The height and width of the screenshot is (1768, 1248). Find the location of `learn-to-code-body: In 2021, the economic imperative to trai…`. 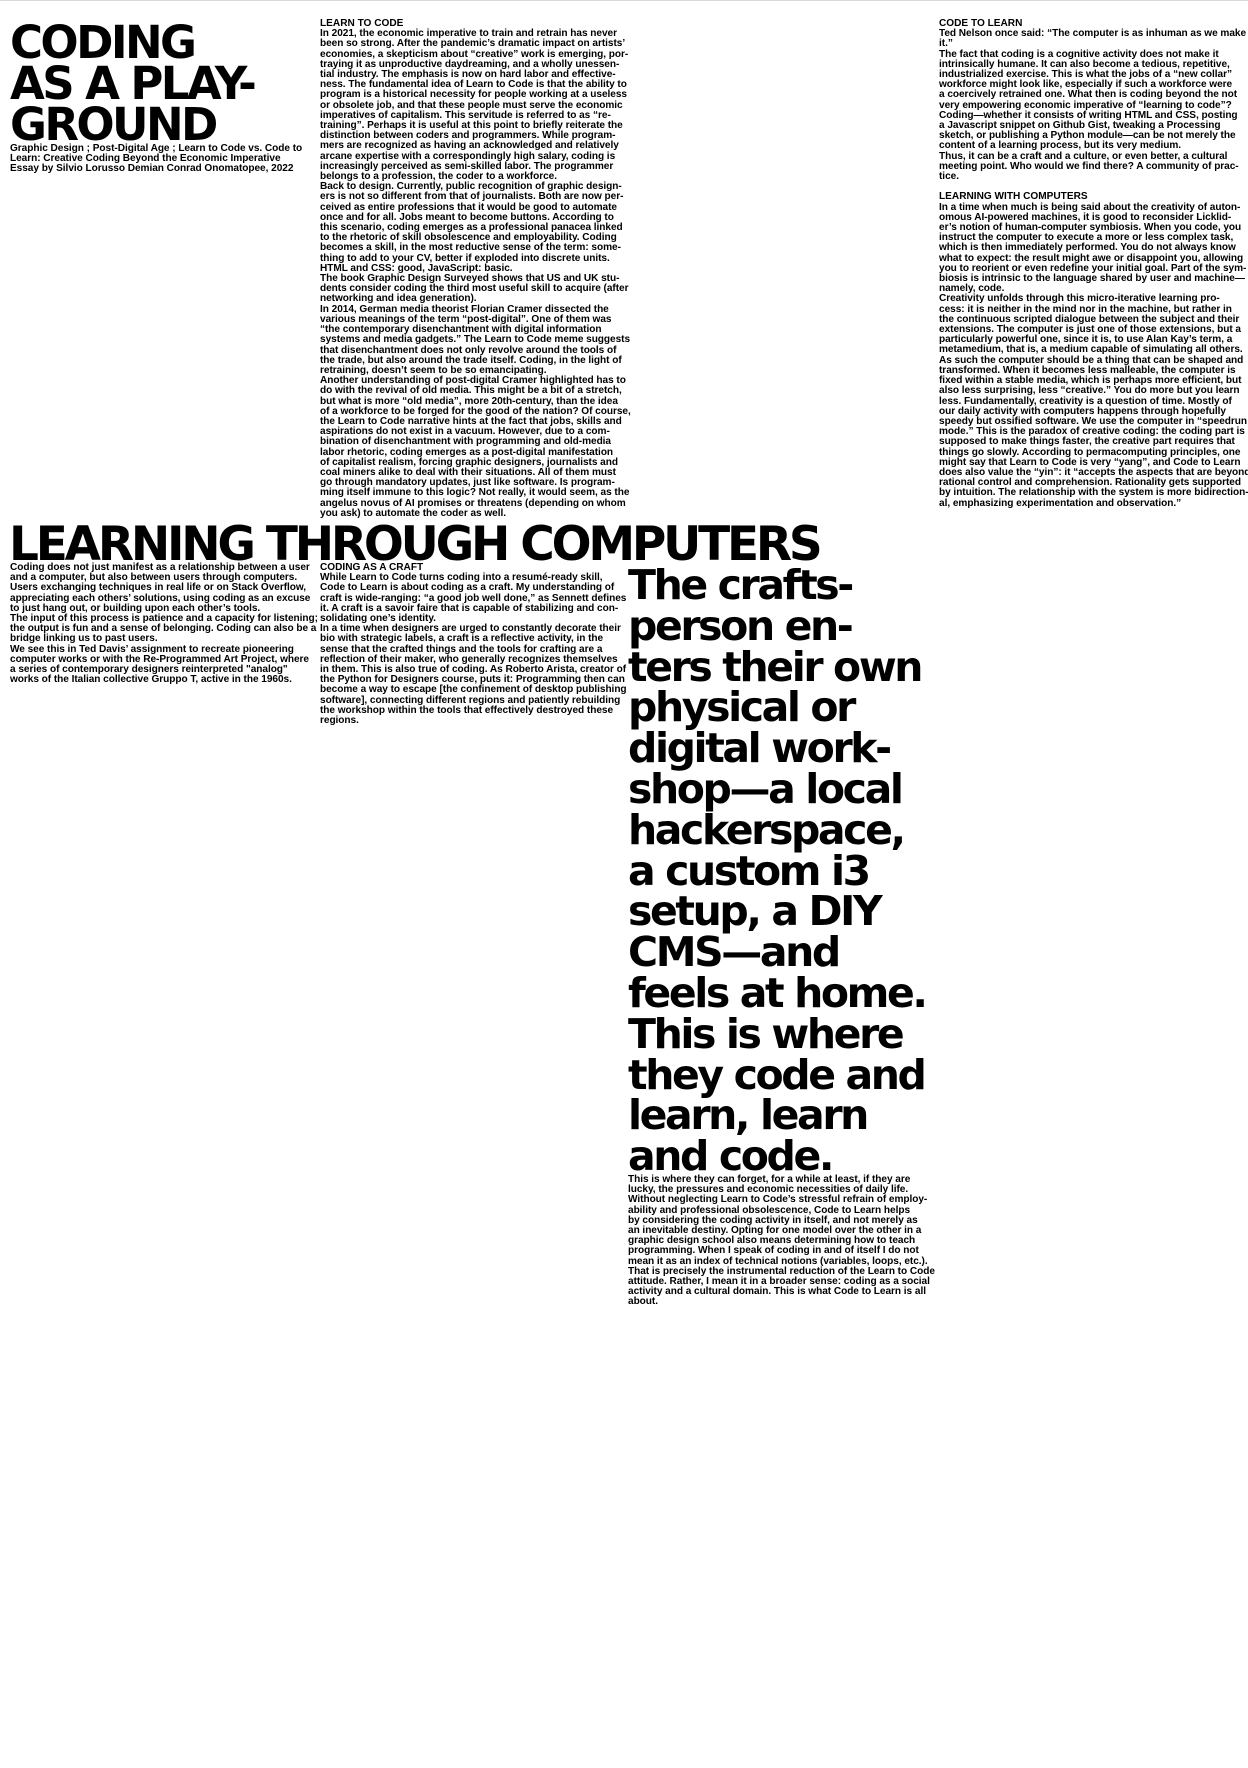

learn-to-code-body: In 2021, the economic imperative to trai… is located at coordinates (475, 273).